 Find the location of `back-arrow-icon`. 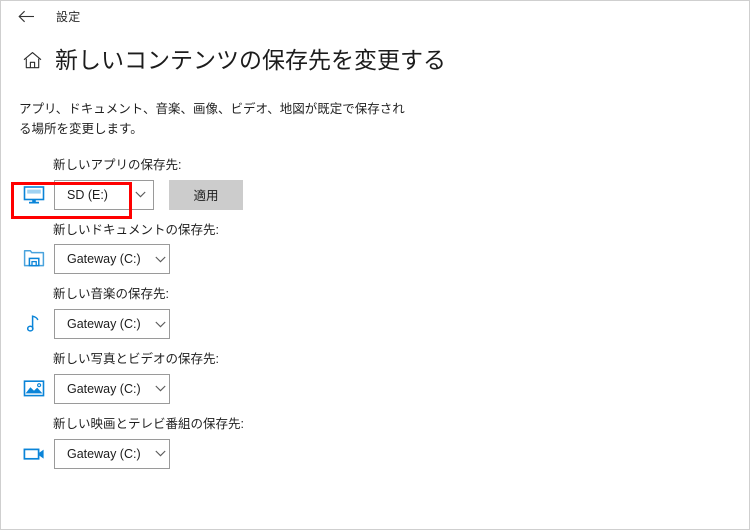

back-arrow-icon is located at coordinates (26, 16).